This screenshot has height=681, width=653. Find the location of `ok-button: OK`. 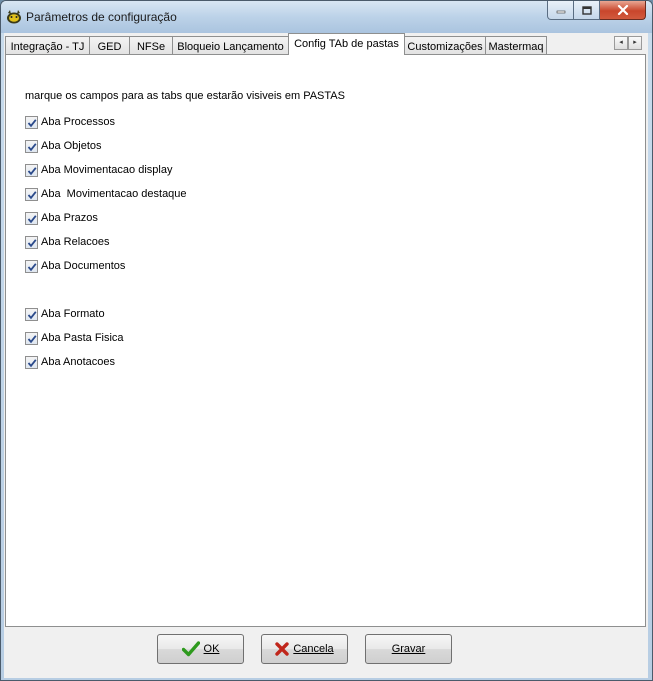

ok-button: OK is located at coordinates (200, 649).